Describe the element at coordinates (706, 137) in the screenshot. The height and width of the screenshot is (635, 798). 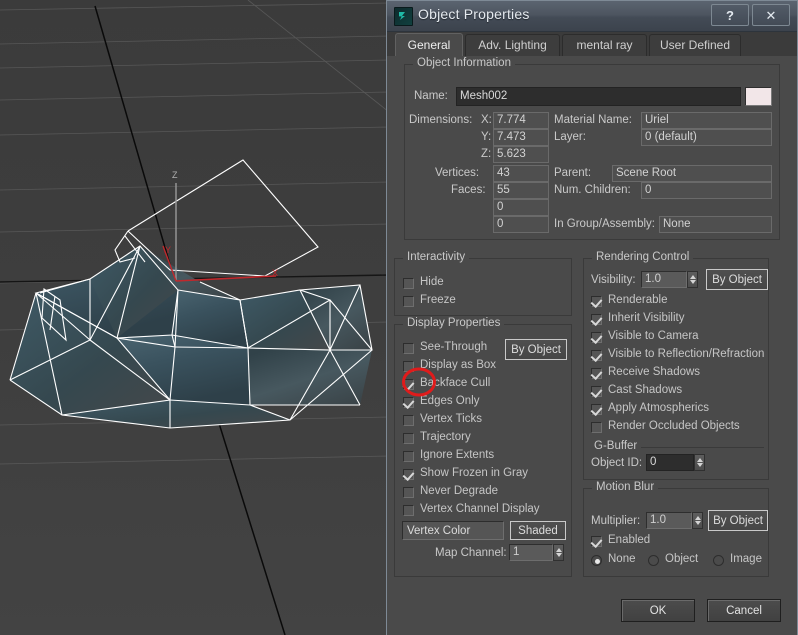
I see `layer-value: 0 (default)` at that location.